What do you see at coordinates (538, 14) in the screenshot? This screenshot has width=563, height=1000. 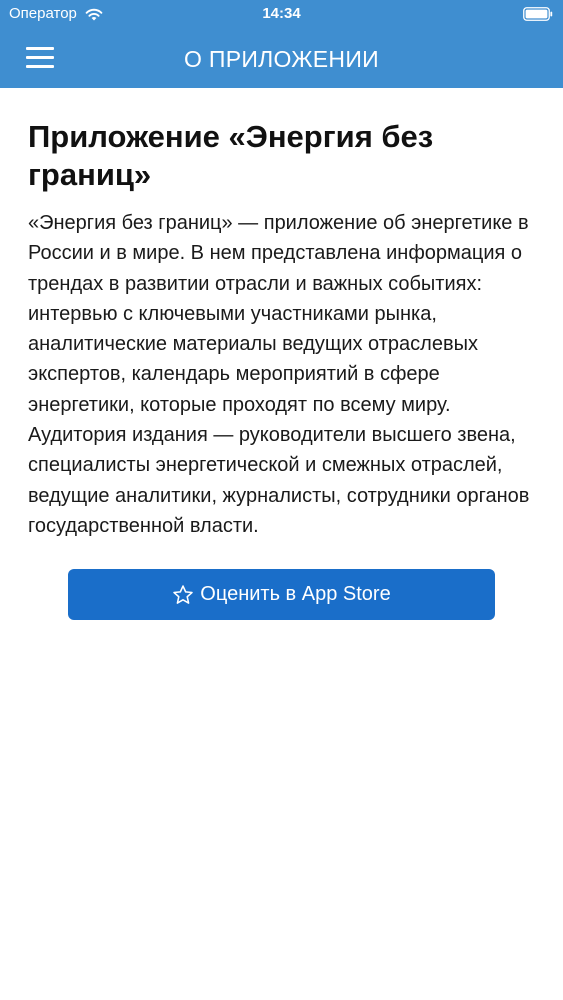 I see `battery-icon` at bounding box center [538, 14].